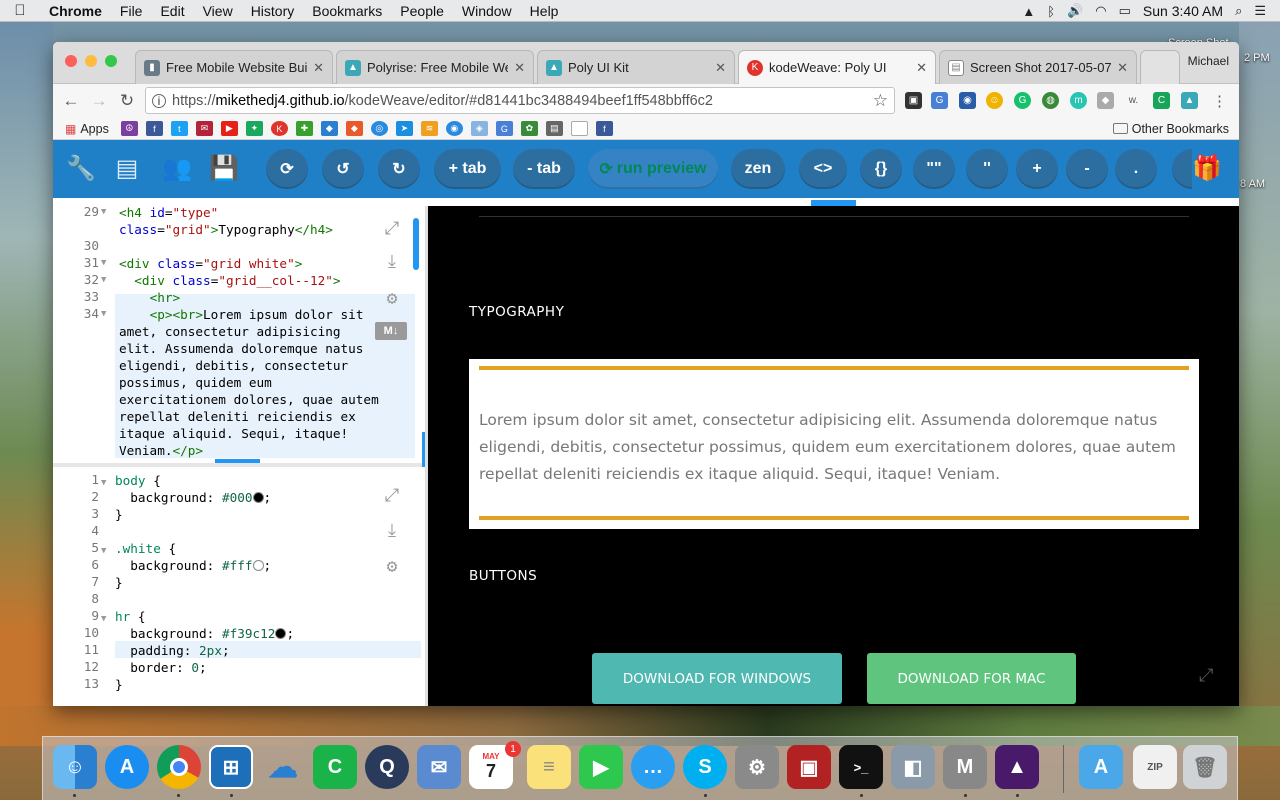 The width and height of the screenshot is (1280, 800). What do you see at coordinates (1051, 11) in the screenshot?
I see `bluetooth-icon: ᛒ` at bounding box center [1051, 11].